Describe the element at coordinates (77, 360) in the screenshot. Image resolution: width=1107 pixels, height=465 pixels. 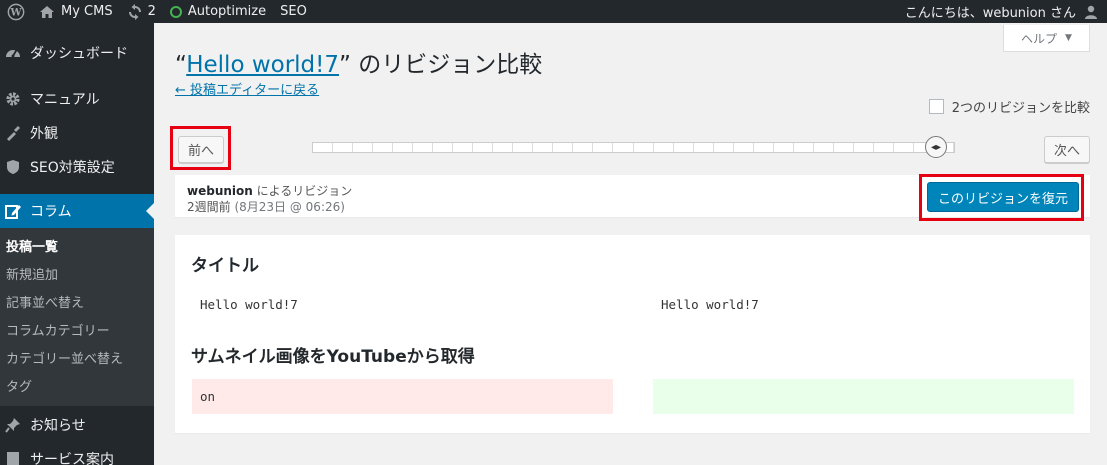
I see `submenu-item-category-order: カテゴリー並べ替え` at that location.